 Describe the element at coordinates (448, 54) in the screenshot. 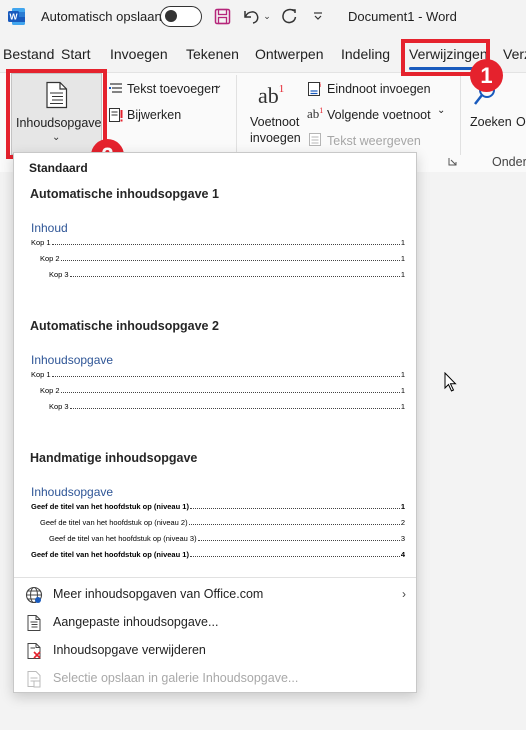

I see `tab-verwijzingen: Verwijzingen` at that location.